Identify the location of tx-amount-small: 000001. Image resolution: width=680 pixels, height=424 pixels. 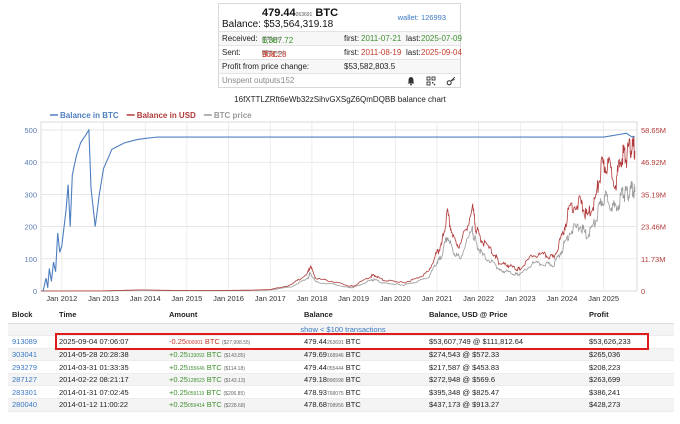
(194, 343).